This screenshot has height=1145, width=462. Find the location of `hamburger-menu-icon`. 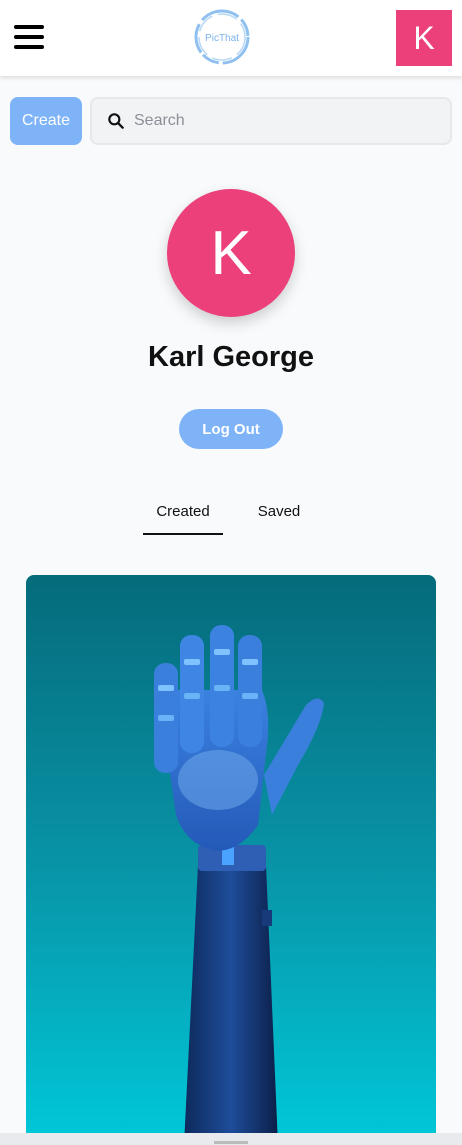

hamburger-menu-icon is located at coordinates (30, 38).